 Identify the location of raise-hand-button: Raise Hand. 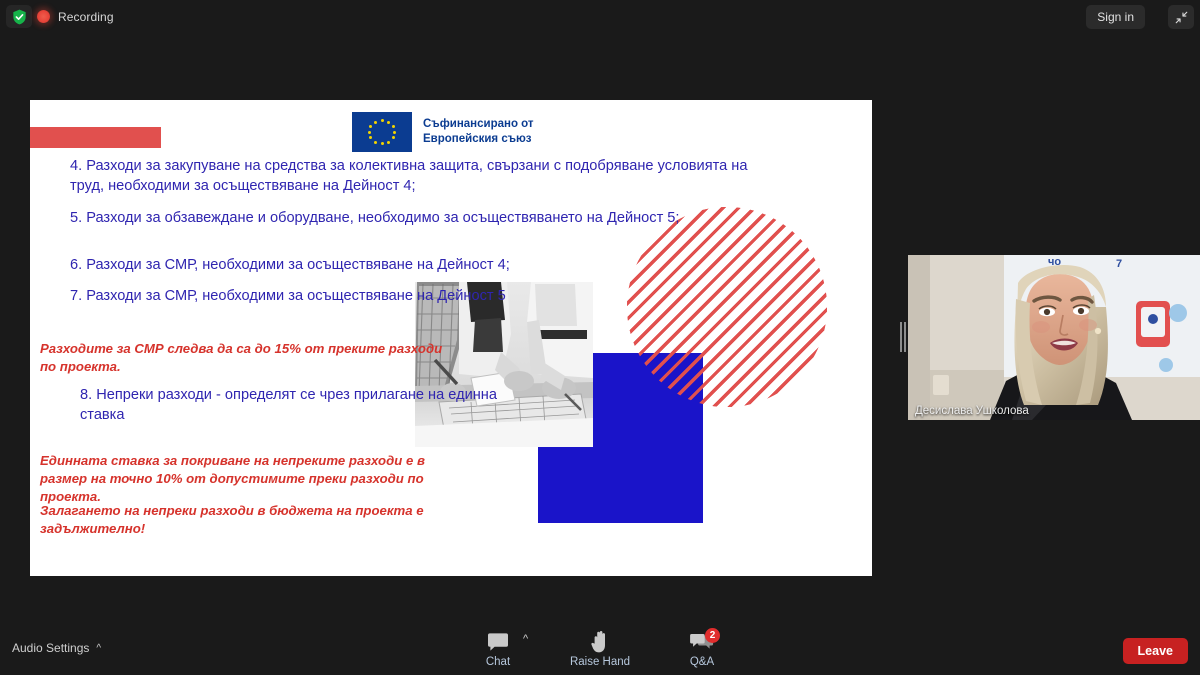
(600, 649).